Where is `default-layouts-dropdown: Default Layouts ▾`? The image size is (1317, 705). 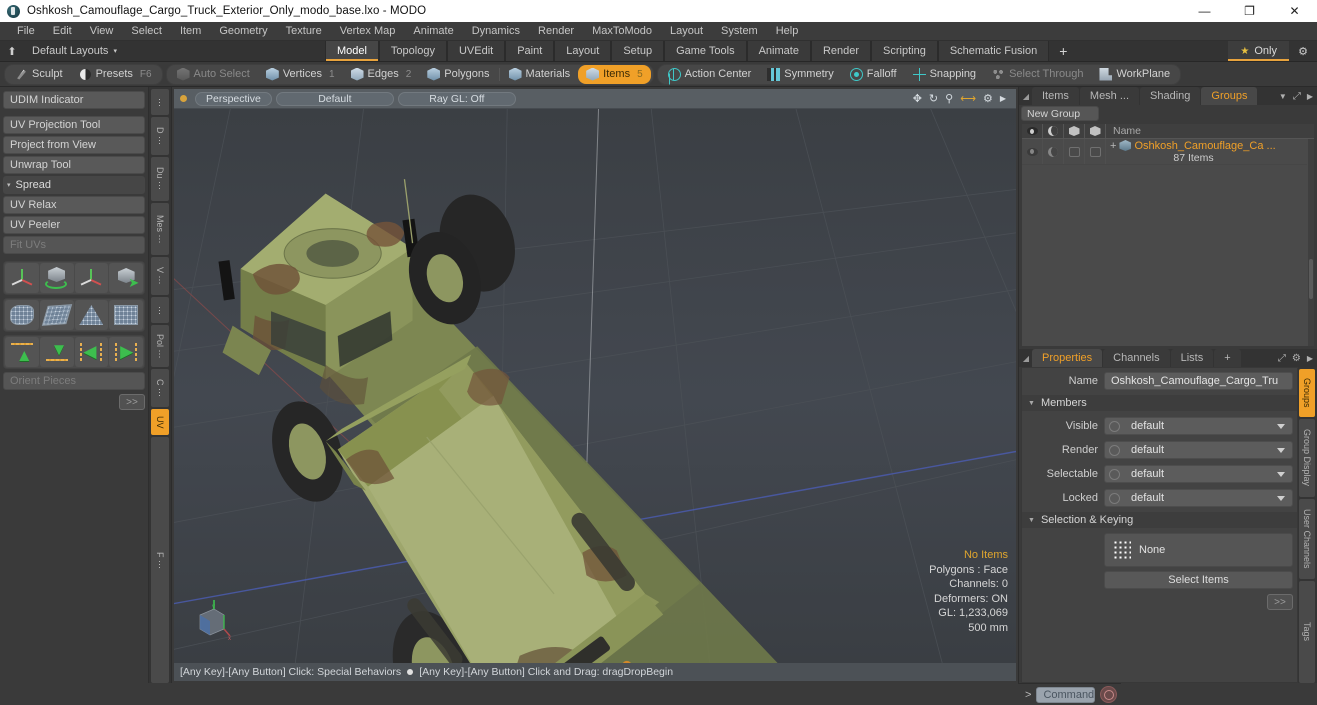
default-layouts-dropdown: Default Layouts ▾ is located at coordinates (74, 51).